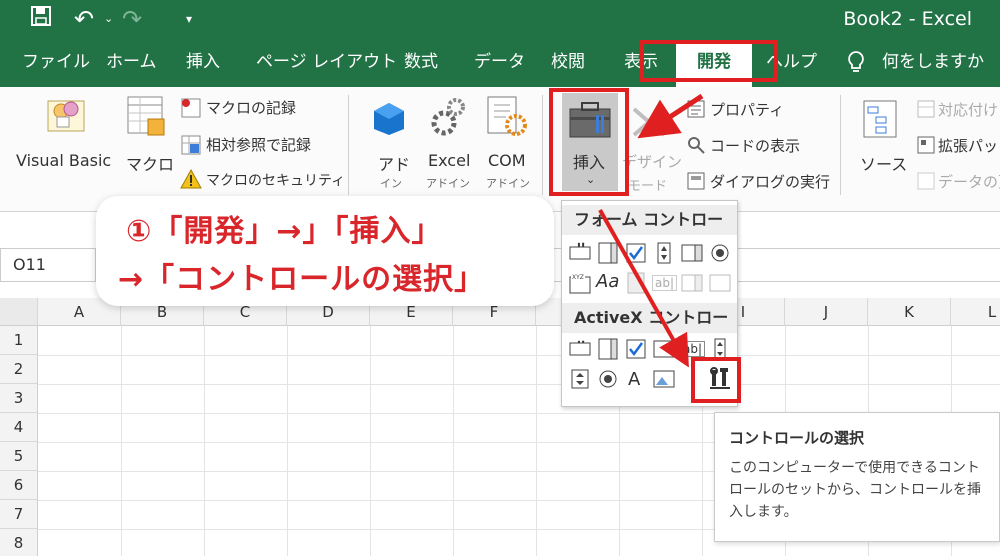  What do you see at coordinates (797, 438) in the screenshot?
I see `tooltip-title: コントロールの選択` at bounding box center [797, 438].